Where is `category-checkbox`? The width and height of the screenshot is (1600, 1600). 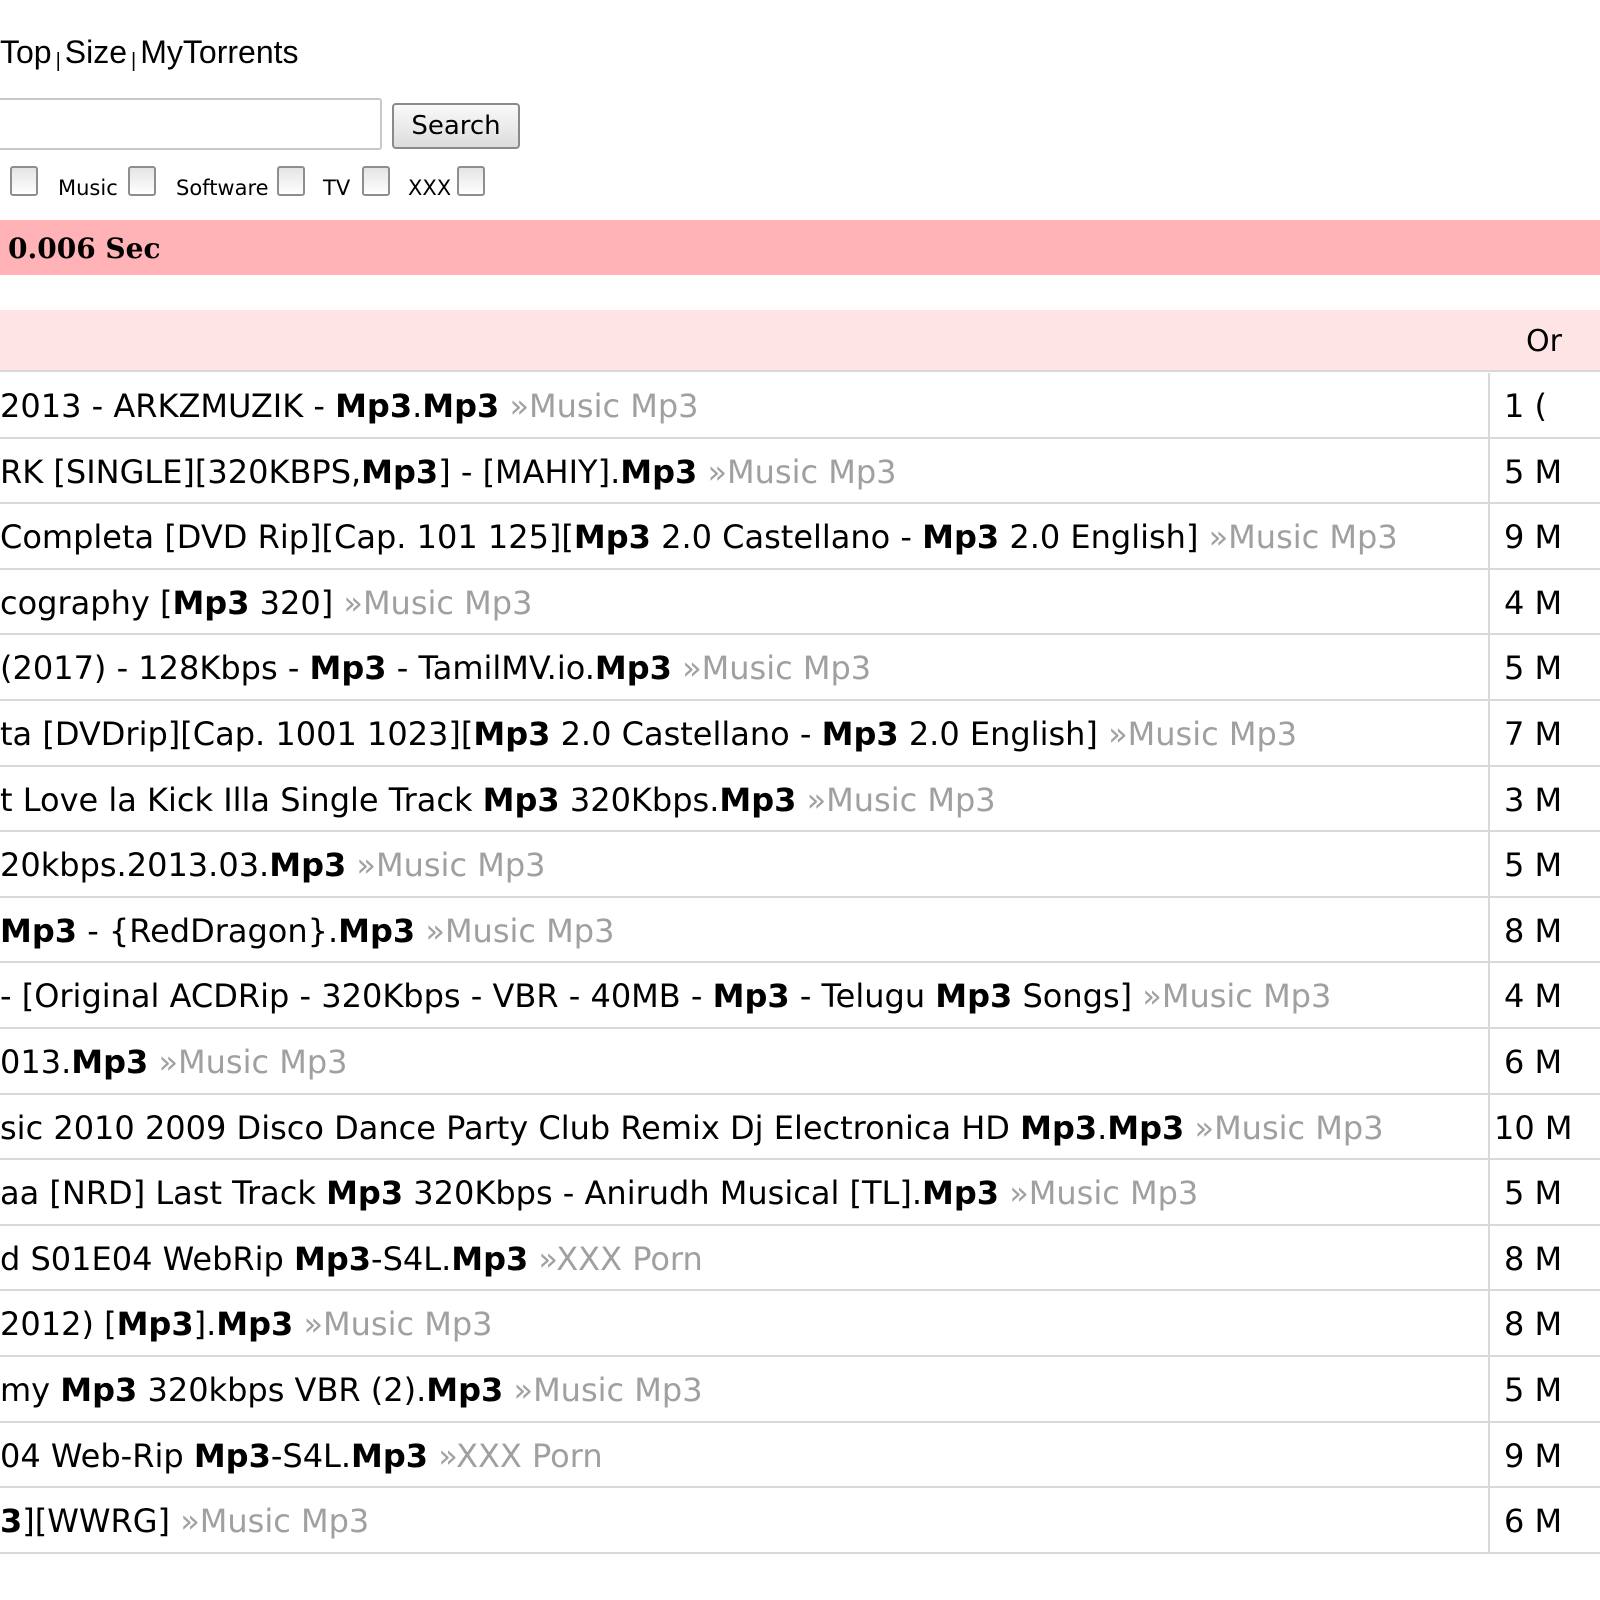 category-checkbox is located at coordinates (24, 181).